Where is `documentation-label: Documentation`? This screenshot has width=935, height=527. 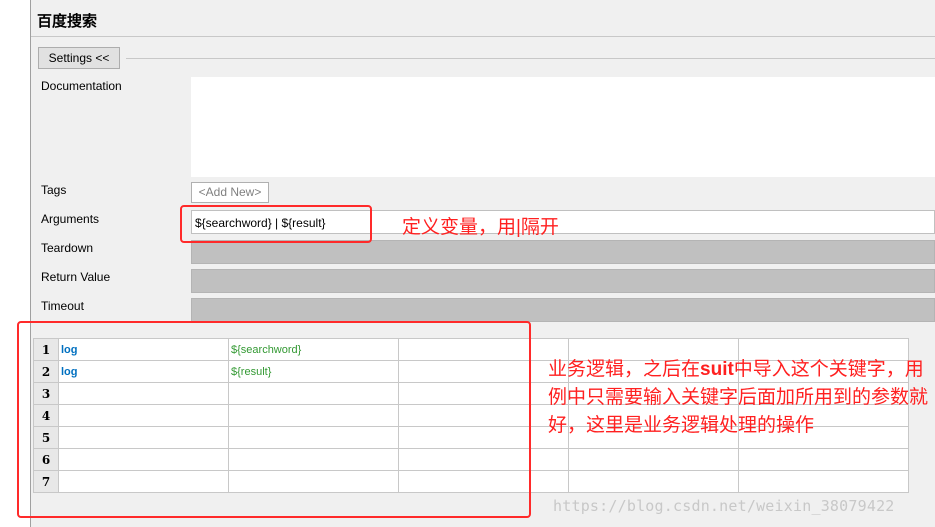 documentation-label: Documentation is located at coordinates (81, 86).